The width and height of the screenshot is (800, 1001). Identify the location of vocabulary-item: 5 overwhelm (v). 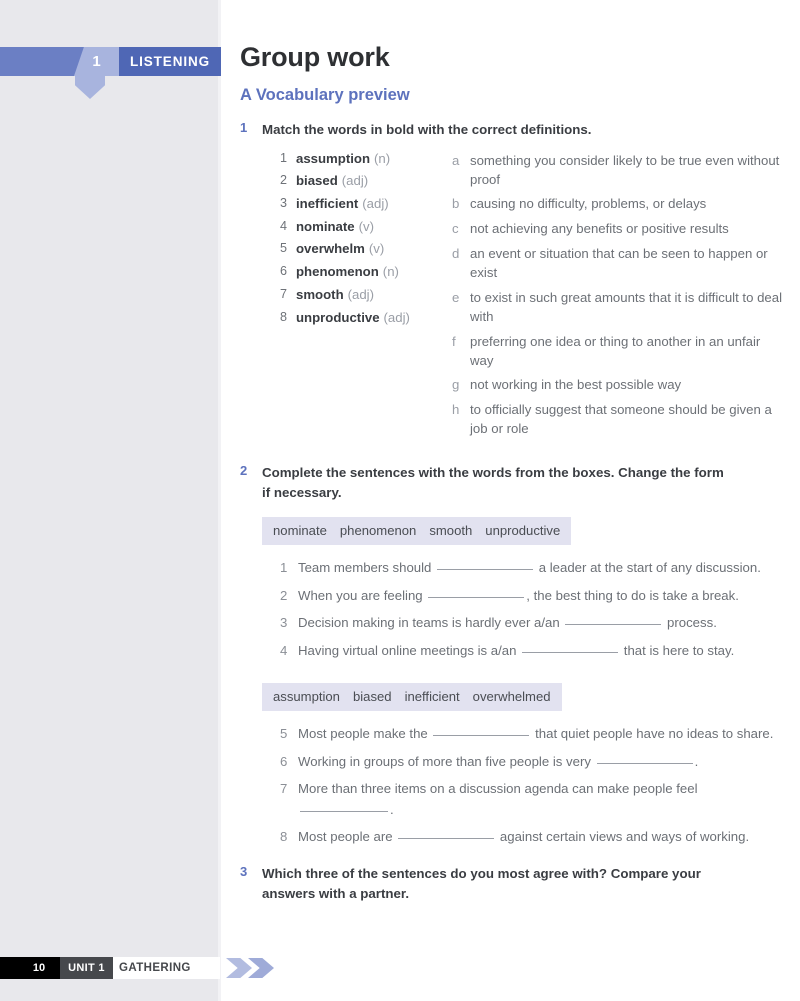
(366, 248).